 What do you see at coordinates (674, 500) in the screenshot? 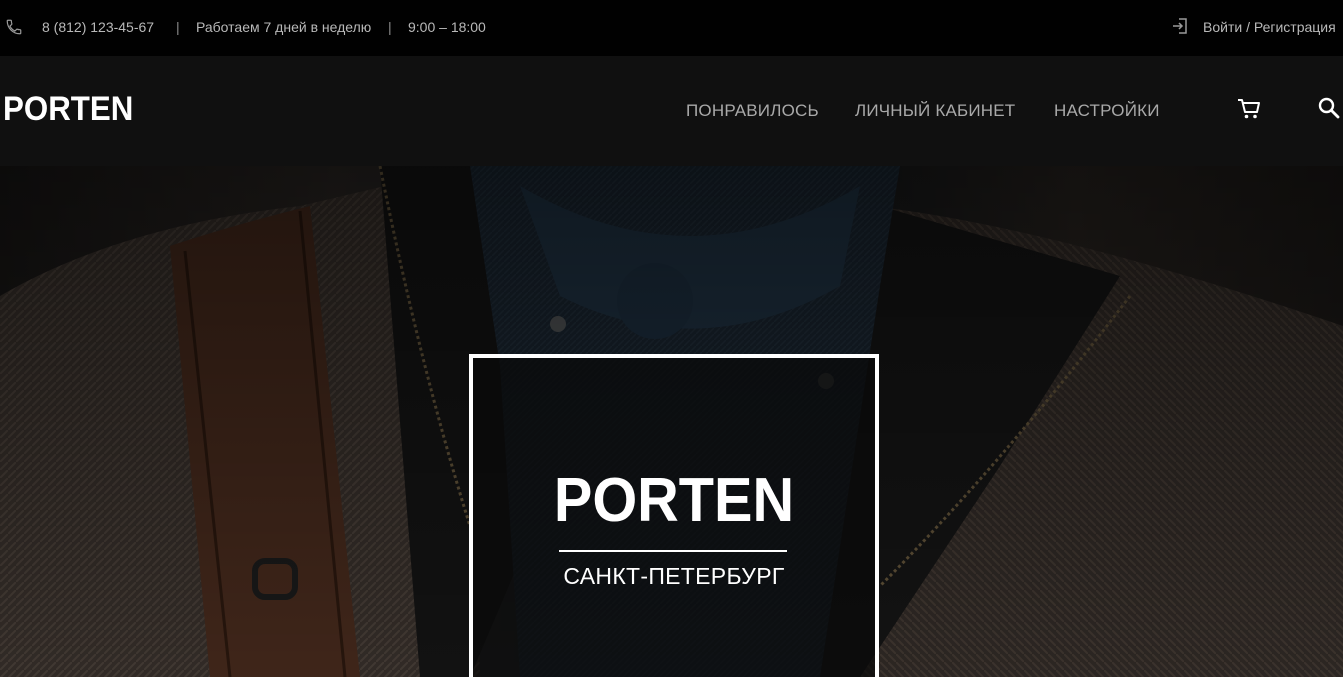
I see `hero-brand-logo: PORTEN` at bounding box center [674, 500].